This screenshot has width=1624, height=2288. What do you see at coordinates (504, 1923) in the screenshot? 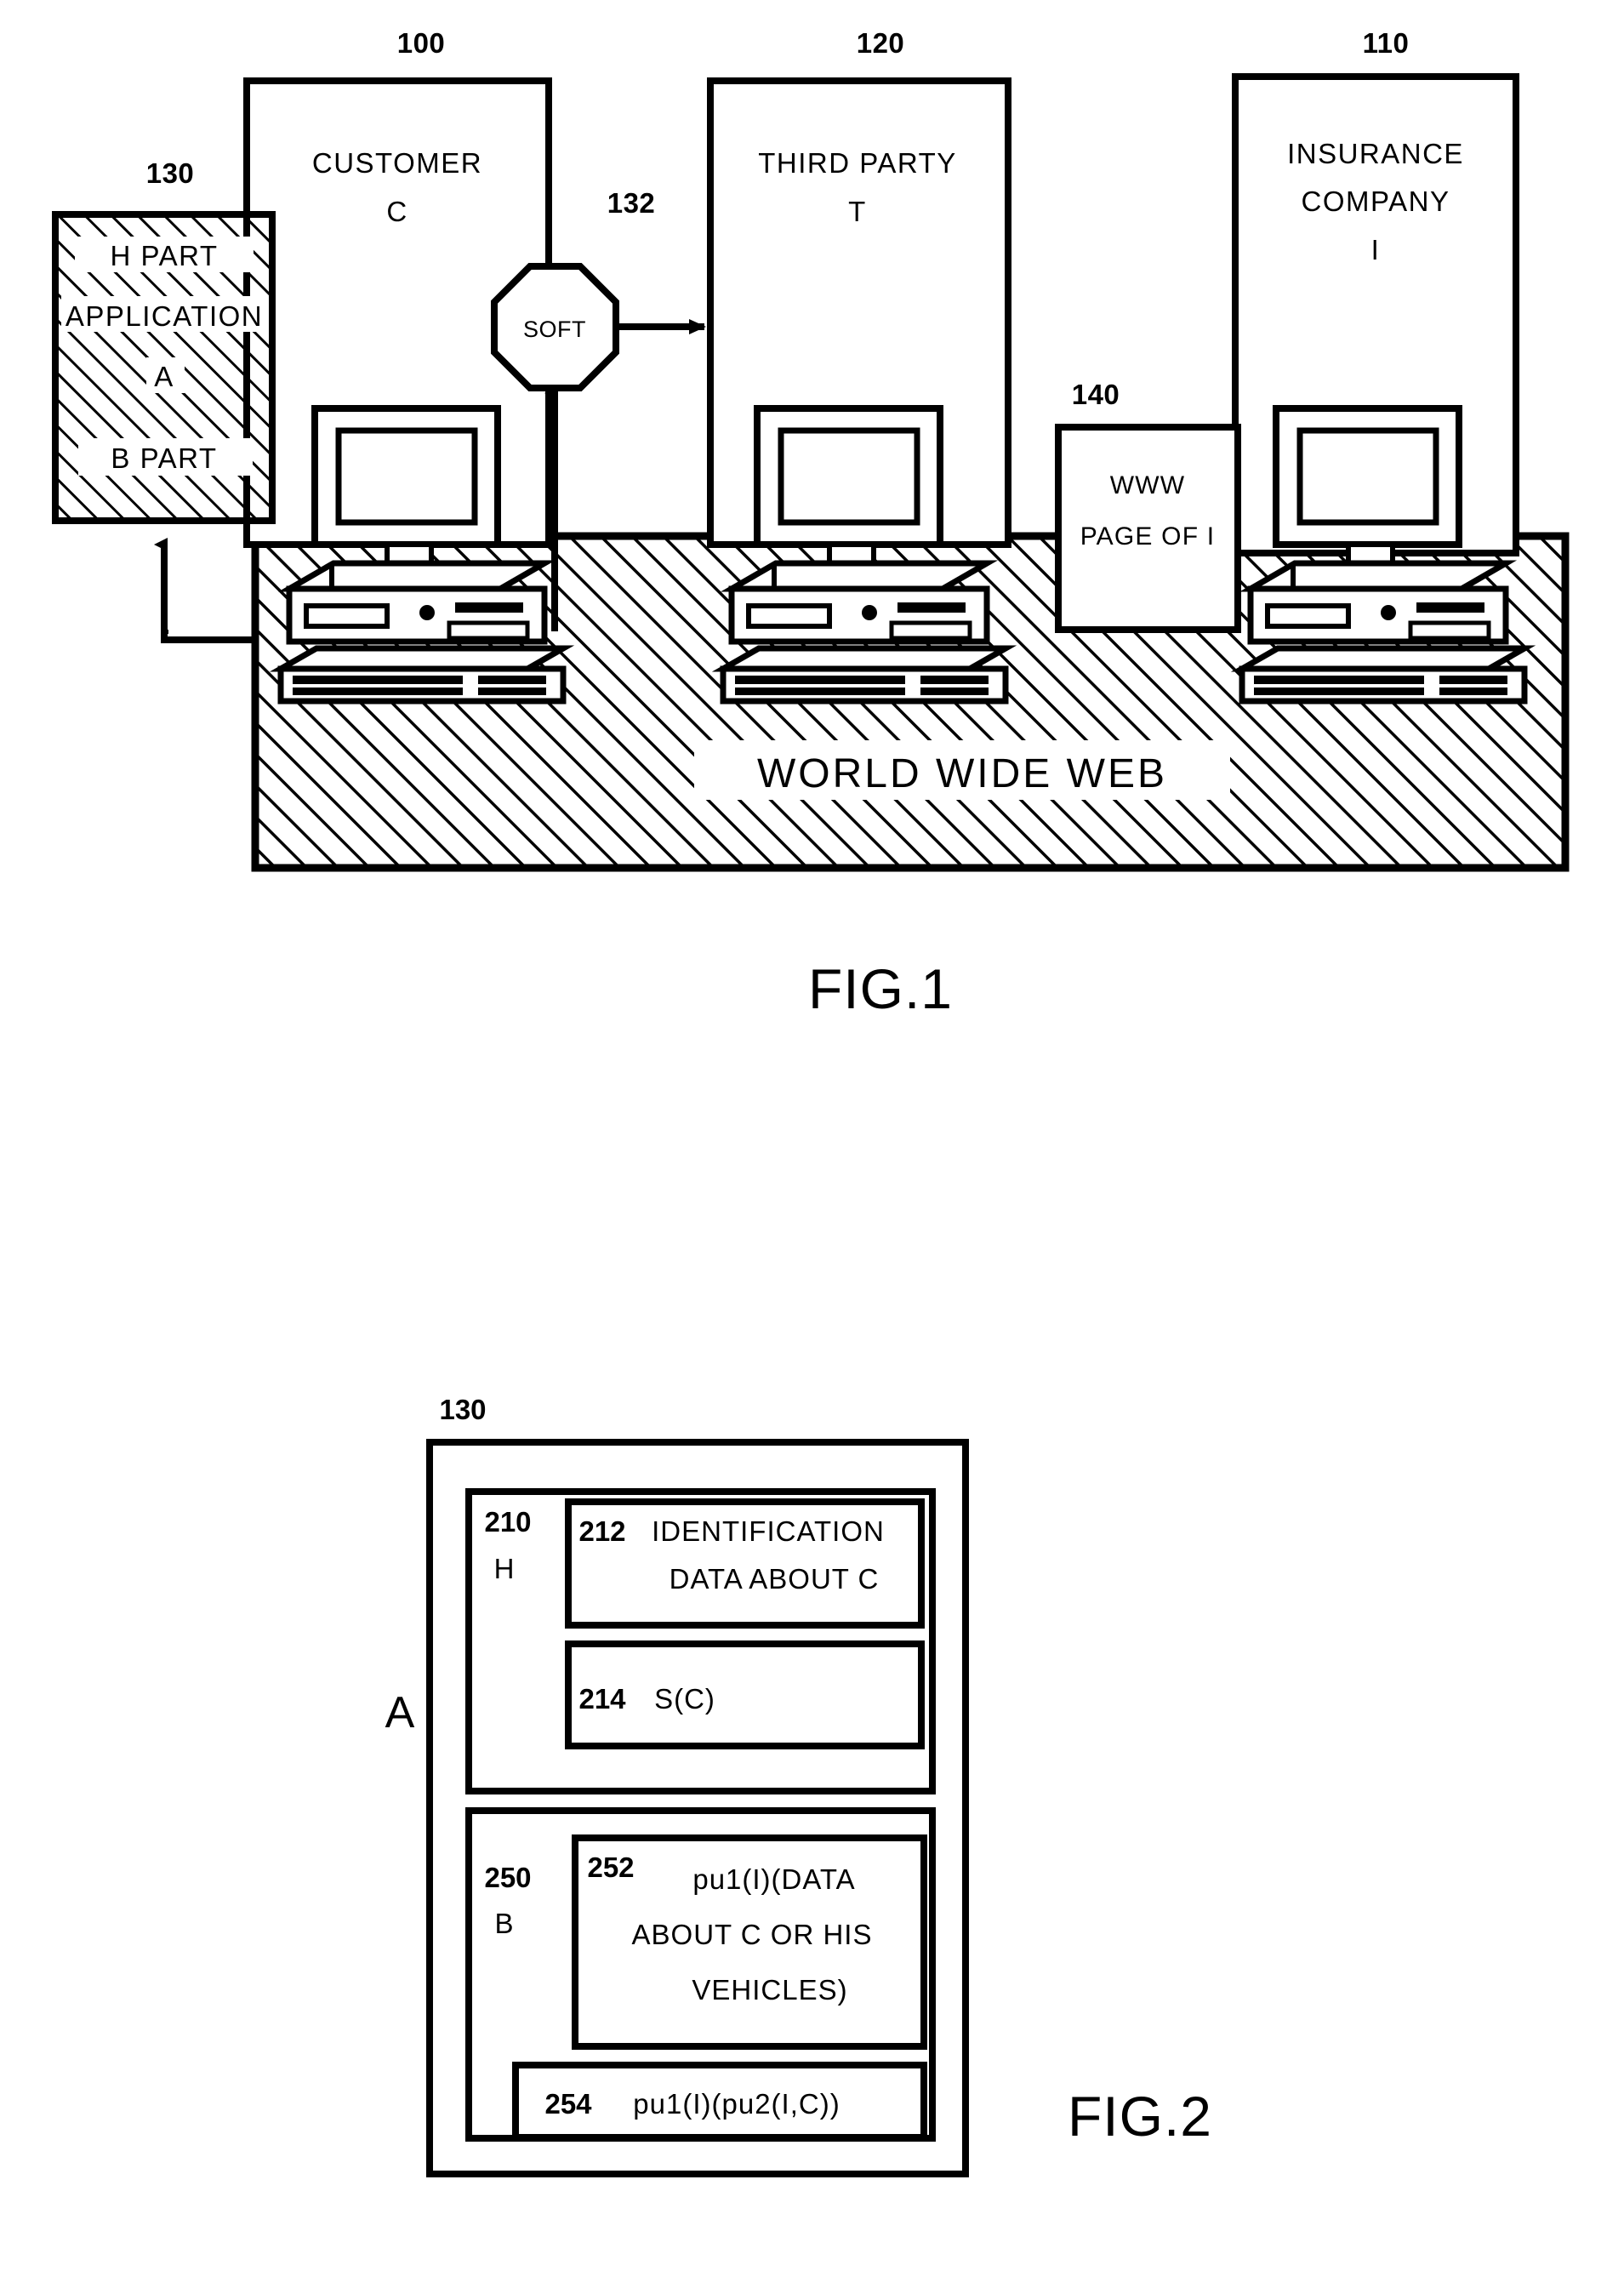
I see `fig2-section-b-letter: B` at bounding box center [504, 1923].